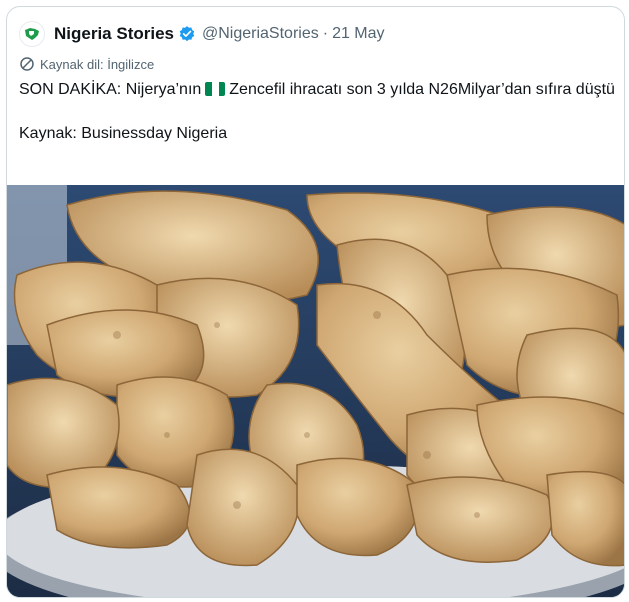 This screenshot has width=629, height=602. What do you see at coordinates (114, 34) in the screenshot?
I see `author-name: Nigeria Stories` at bounding box center [114, 34].